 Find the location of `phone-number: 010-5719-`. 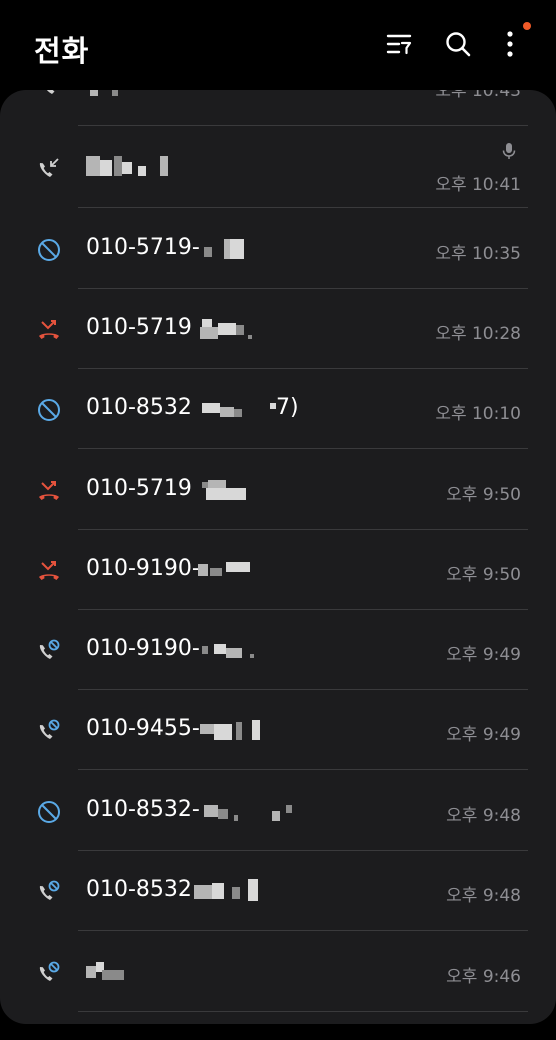

phone-number: 010-5719- is located at coordinates (143, 247).